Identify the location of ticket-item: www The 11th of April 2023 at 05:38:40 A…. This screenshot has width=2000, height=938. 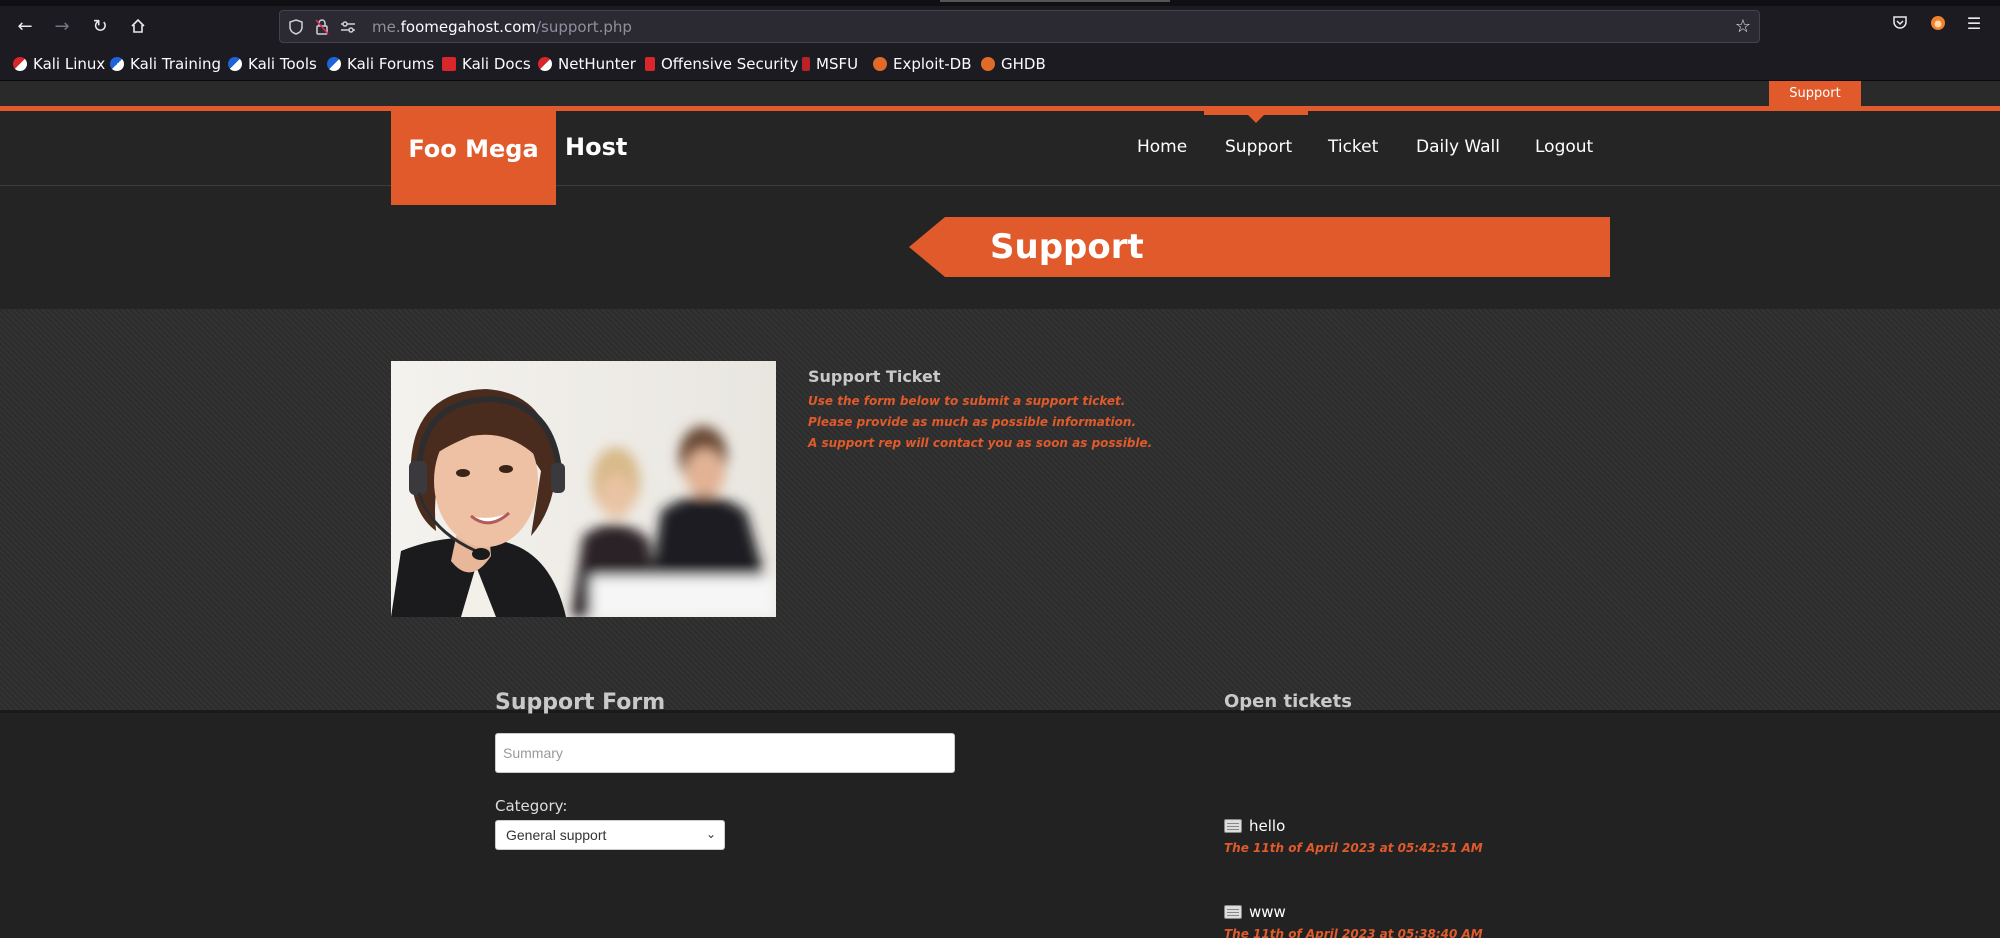
(1353, 920).